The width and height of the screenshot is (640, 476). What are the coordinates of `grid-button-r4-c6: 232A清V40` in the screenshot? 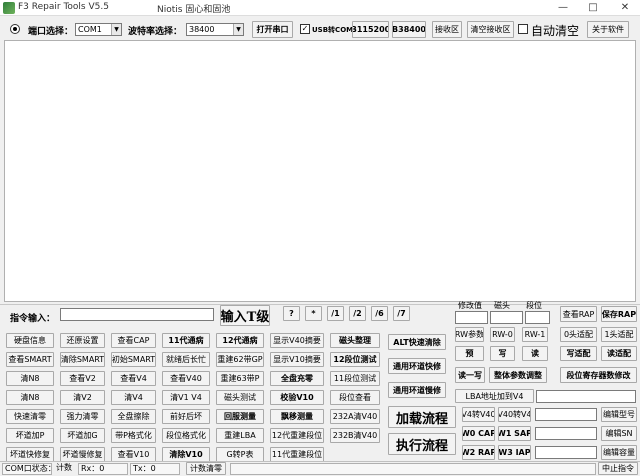 It's located at (355, 416).